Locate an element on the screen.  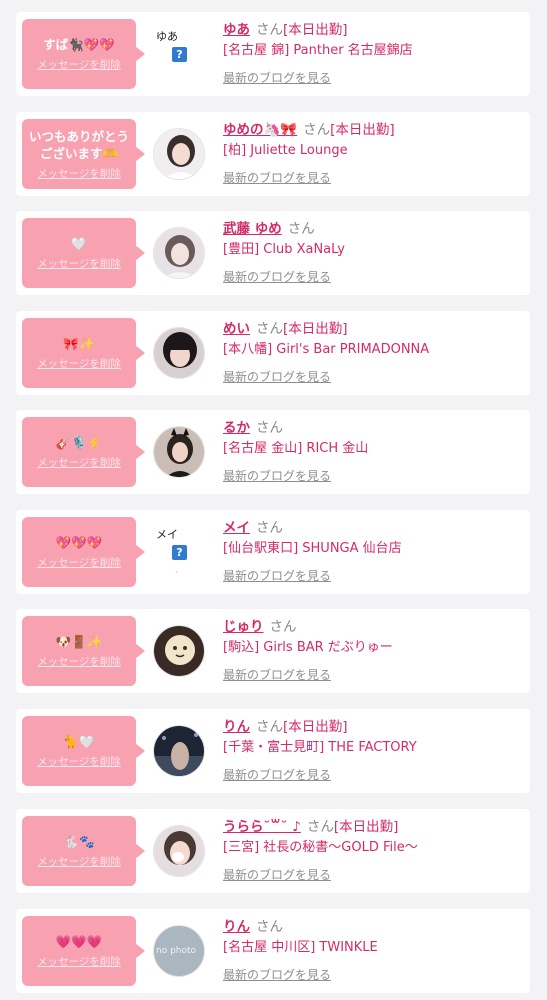
user-name-link: めい is located at coordinates (236, 329).